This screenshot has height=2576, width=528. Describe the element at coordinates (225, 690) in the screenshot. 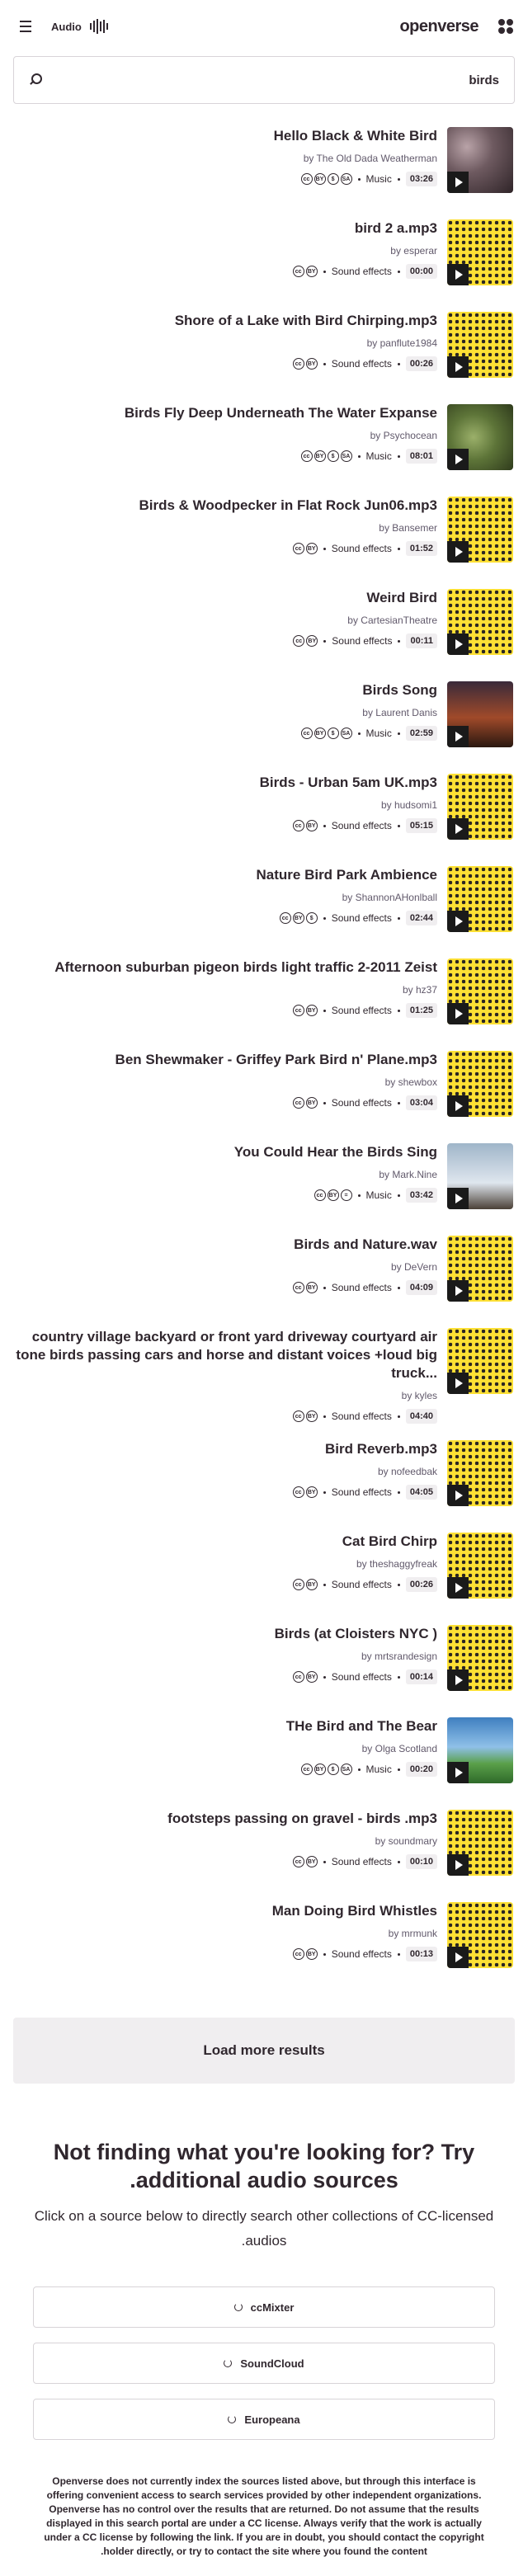

I see `result-title: Birds Song` at that location.